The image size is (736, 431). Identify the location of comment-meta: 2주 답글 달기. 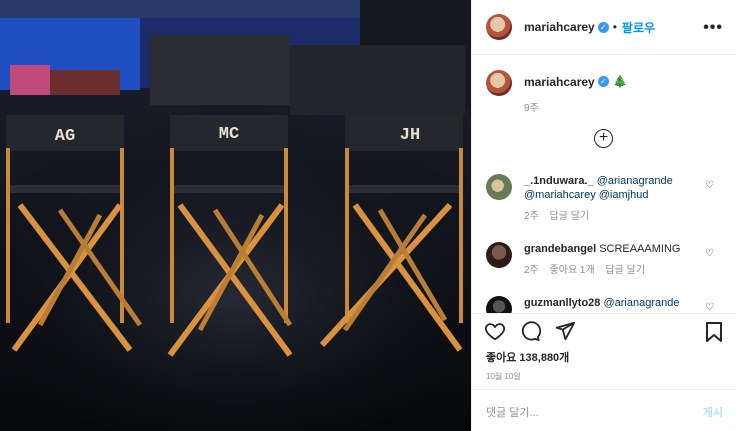
(614, 217).